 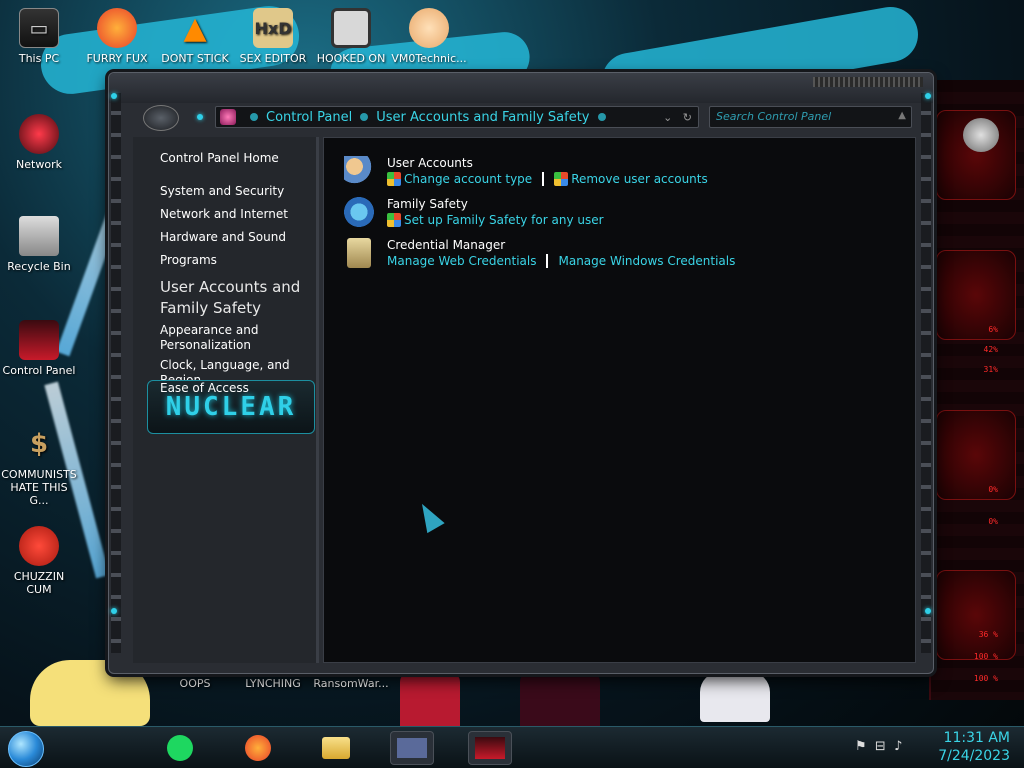 I want to click on desktop-icon-dont-stick: ▲ DONT STICK, so click(x=195, y=36).